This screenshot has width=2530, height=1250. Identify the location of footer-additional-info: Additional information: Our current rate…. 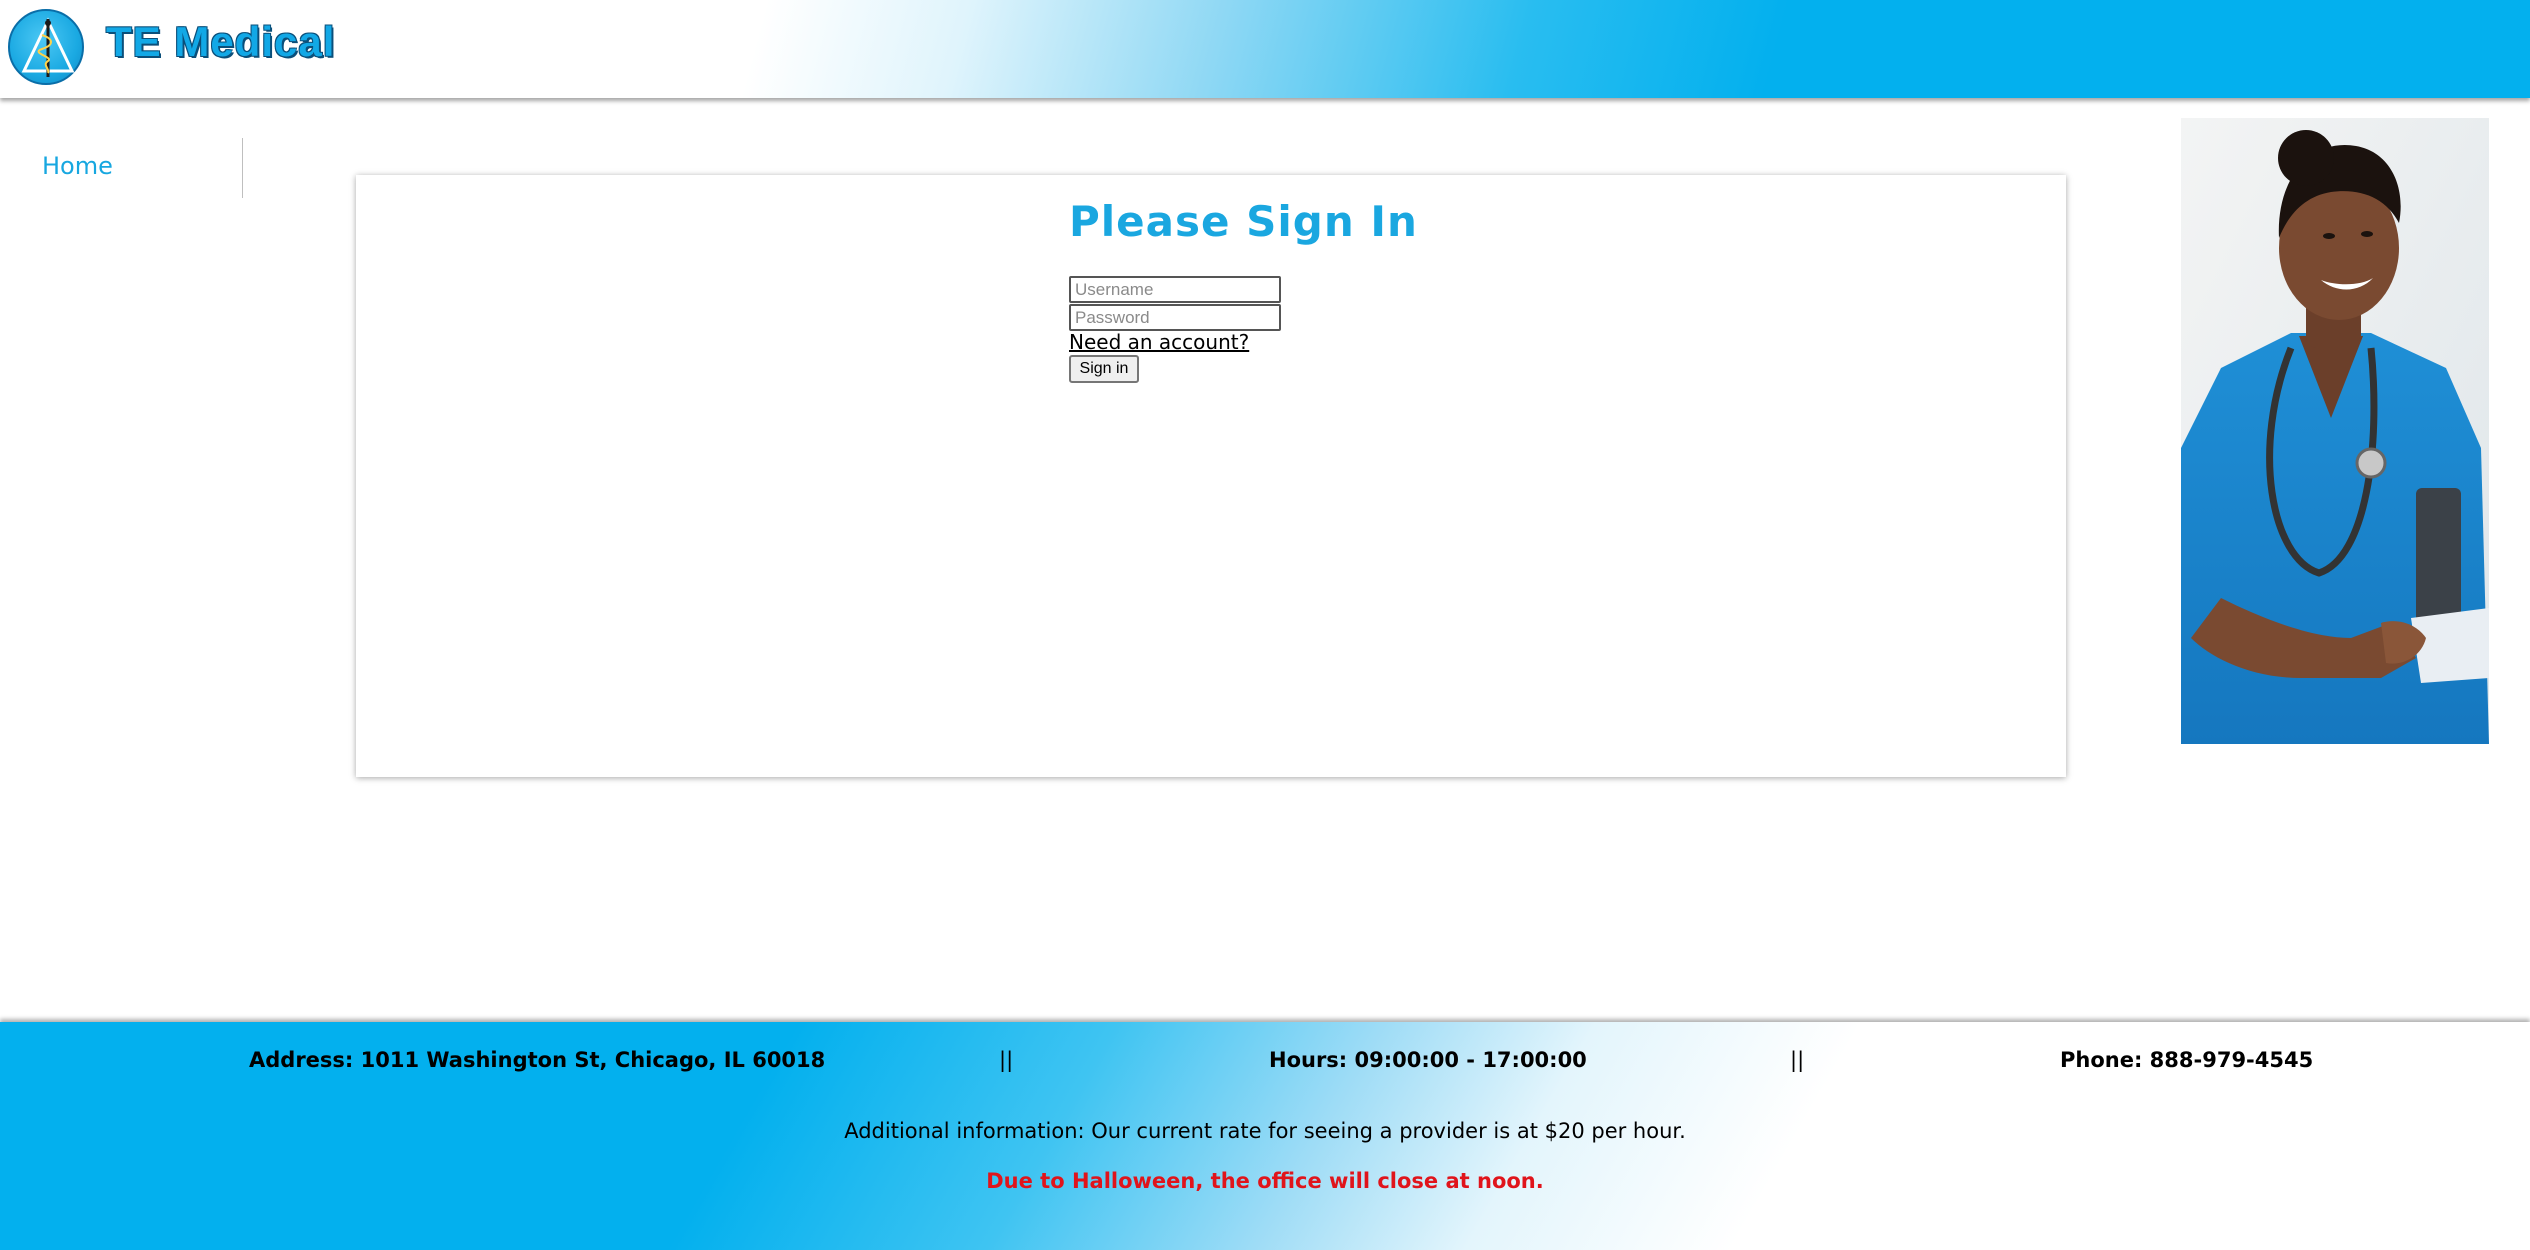
(1265, 1131).